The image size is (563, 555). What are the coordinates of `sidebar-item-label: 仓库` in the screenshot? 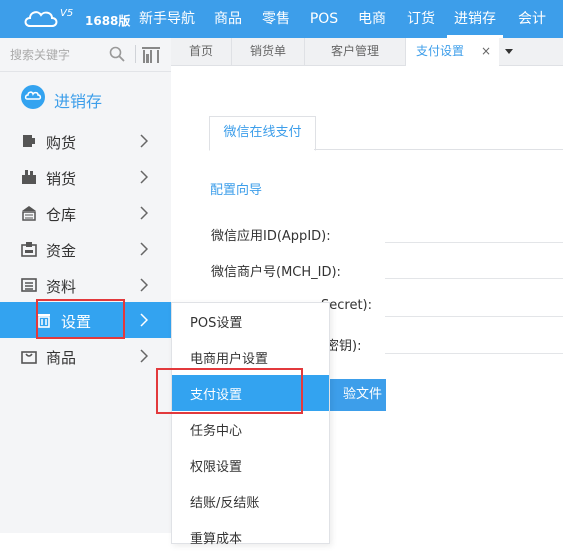 It's located at (61, 215).